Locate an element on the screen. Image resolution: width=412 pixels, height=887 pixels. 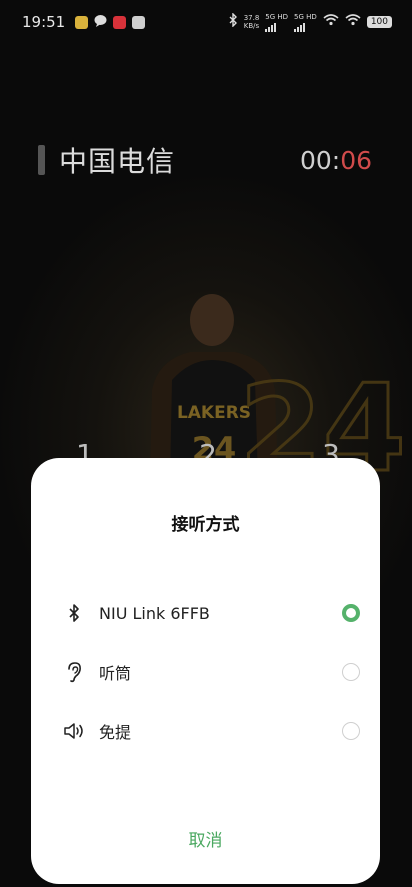
status-time: 19:51 is located at coordinates (44, 22).